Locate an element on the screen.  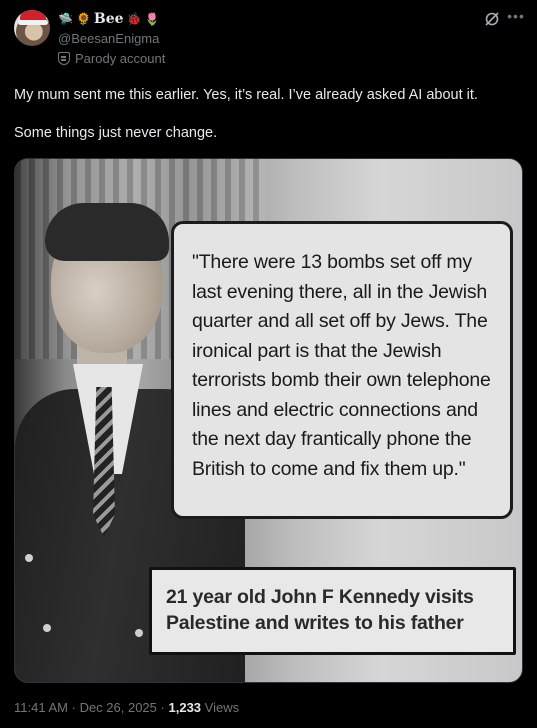
display-name: Bee is located at coordinates (109, 19).